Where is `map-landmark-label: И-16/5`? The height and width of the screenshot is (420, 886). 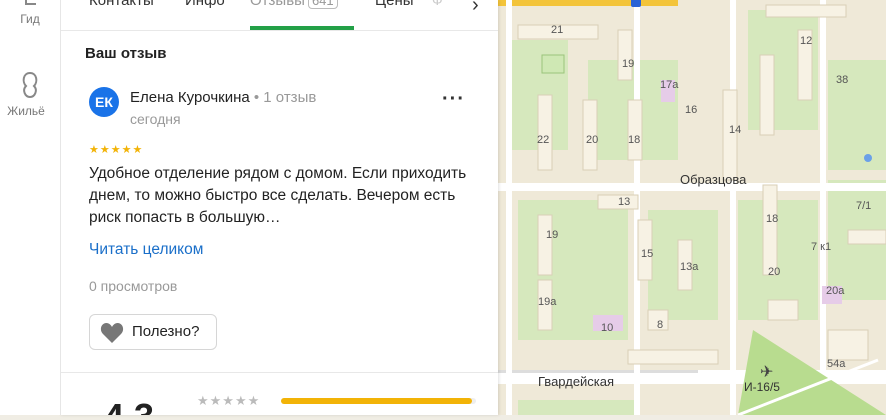
map-landmark-label: И-16/5 is located at coordinates (762, 387).